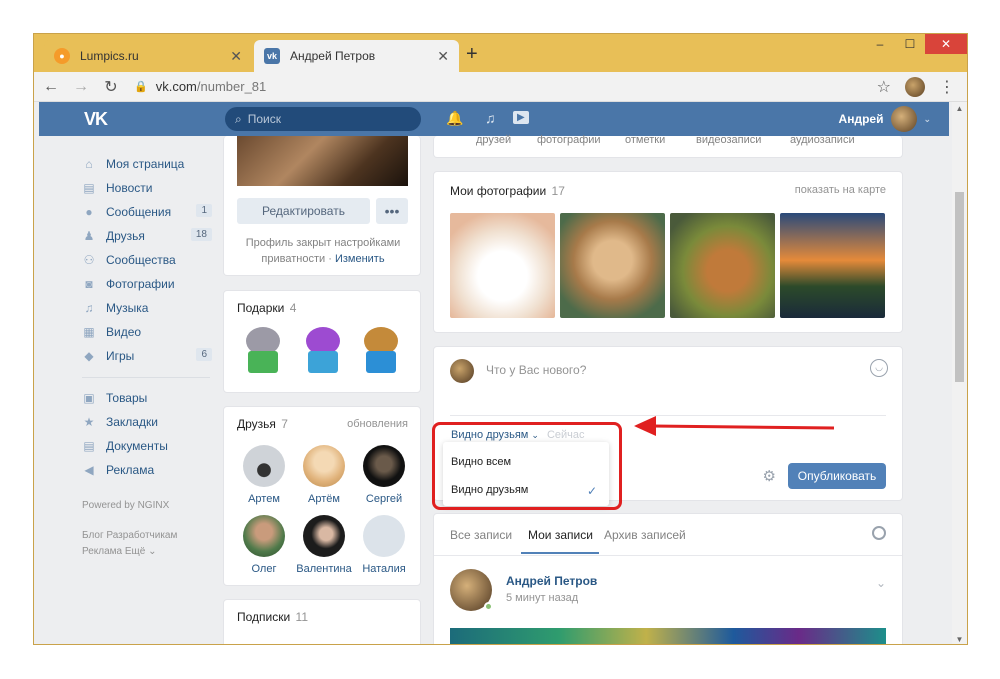 This screenshot has width=1000, height=679. I want to click on tab-archive: Архив записей, so click(645, 535).